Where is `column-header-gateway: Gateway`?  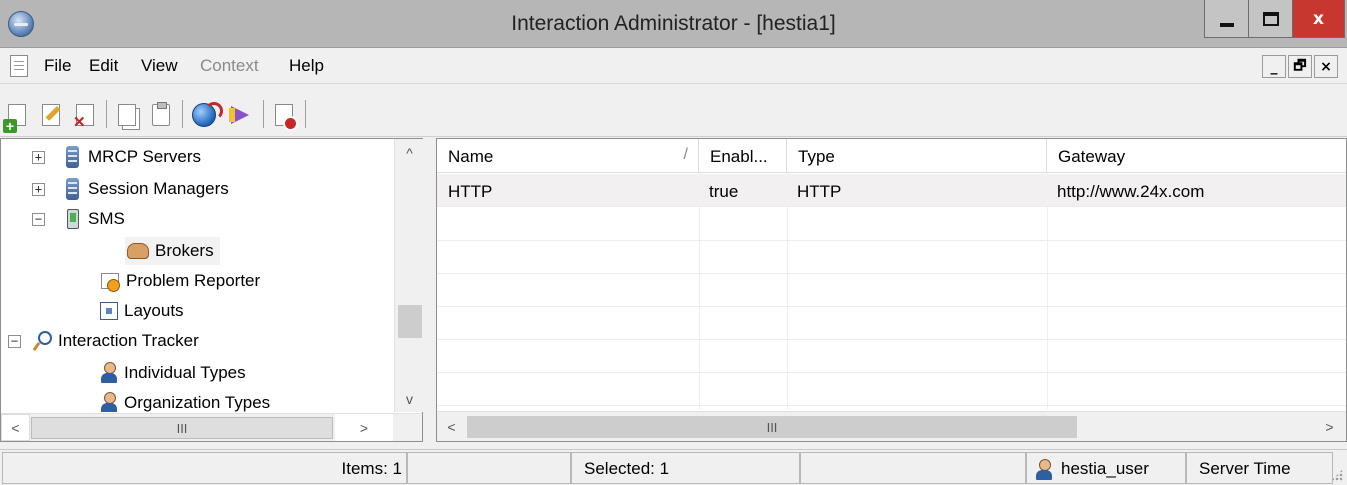
column-header-gateway: Gateway is located at coordinates (1196, 156).